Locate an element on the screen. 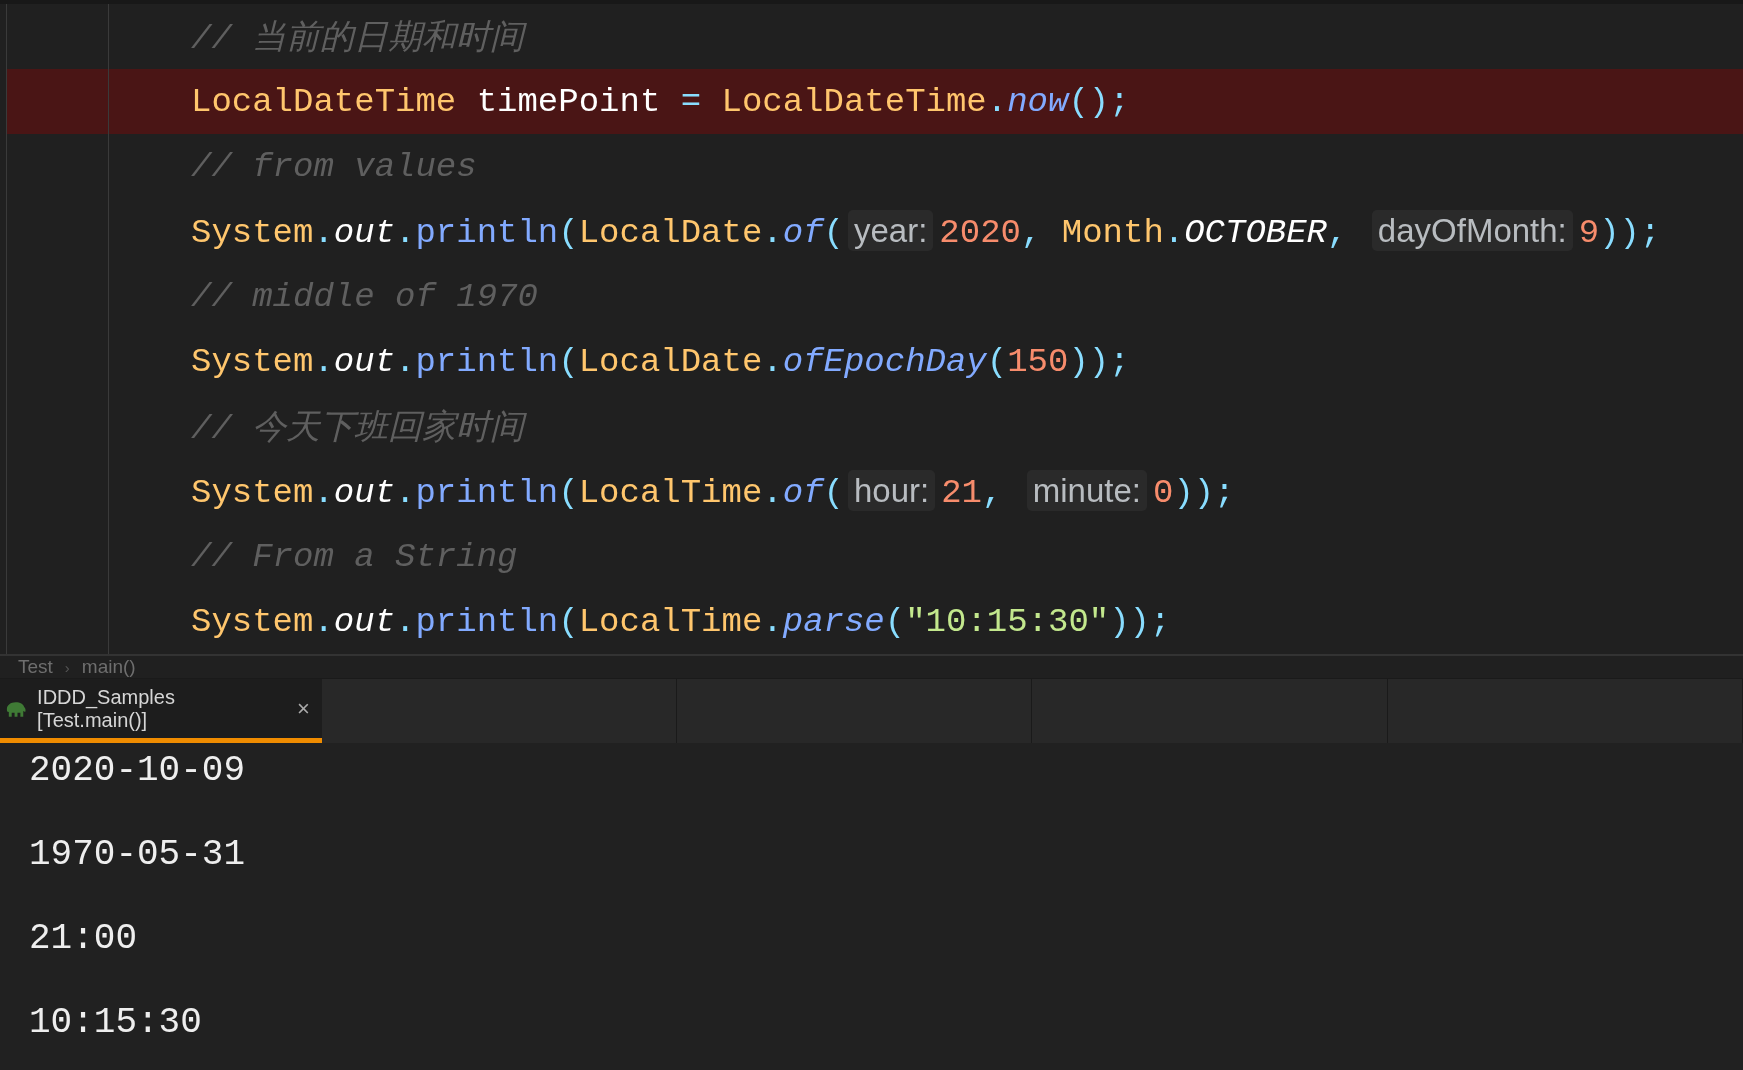  code-comment: // 今天下班回家时间 is located at coordinates (358, 429).